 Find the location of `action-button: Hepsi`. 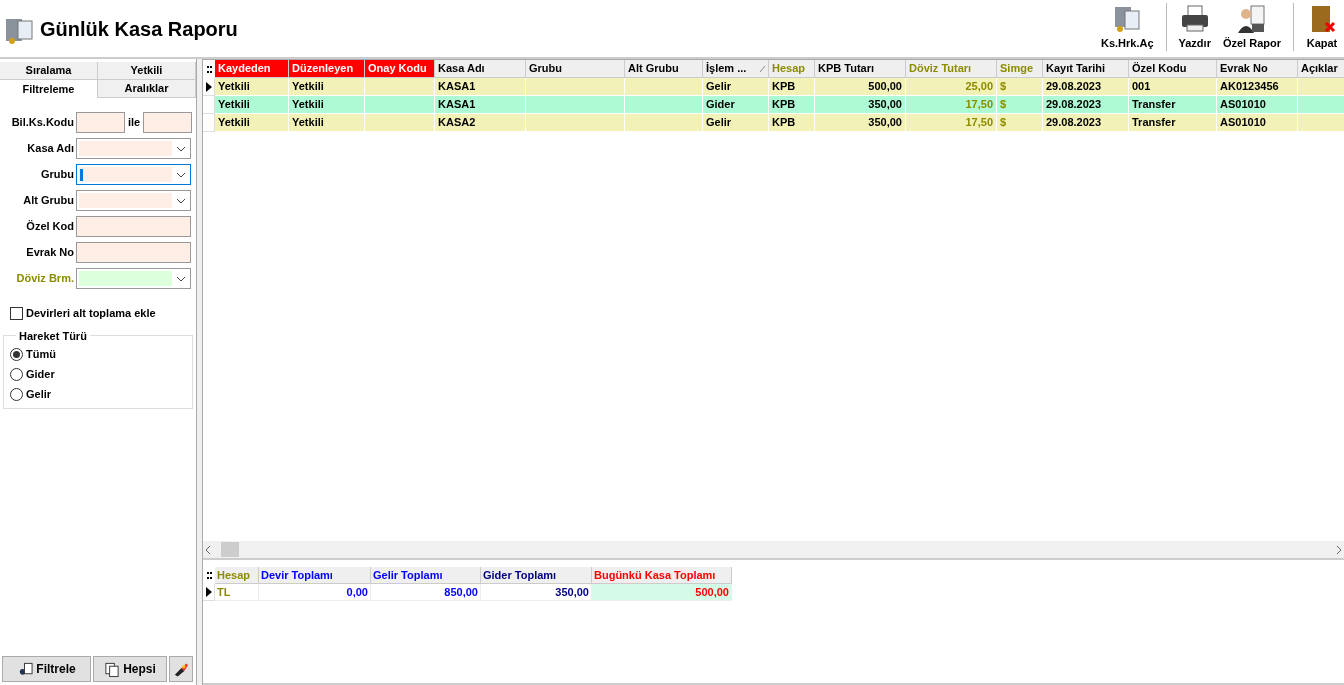

action-button: Hepsi is located at coordinates (130, 669).